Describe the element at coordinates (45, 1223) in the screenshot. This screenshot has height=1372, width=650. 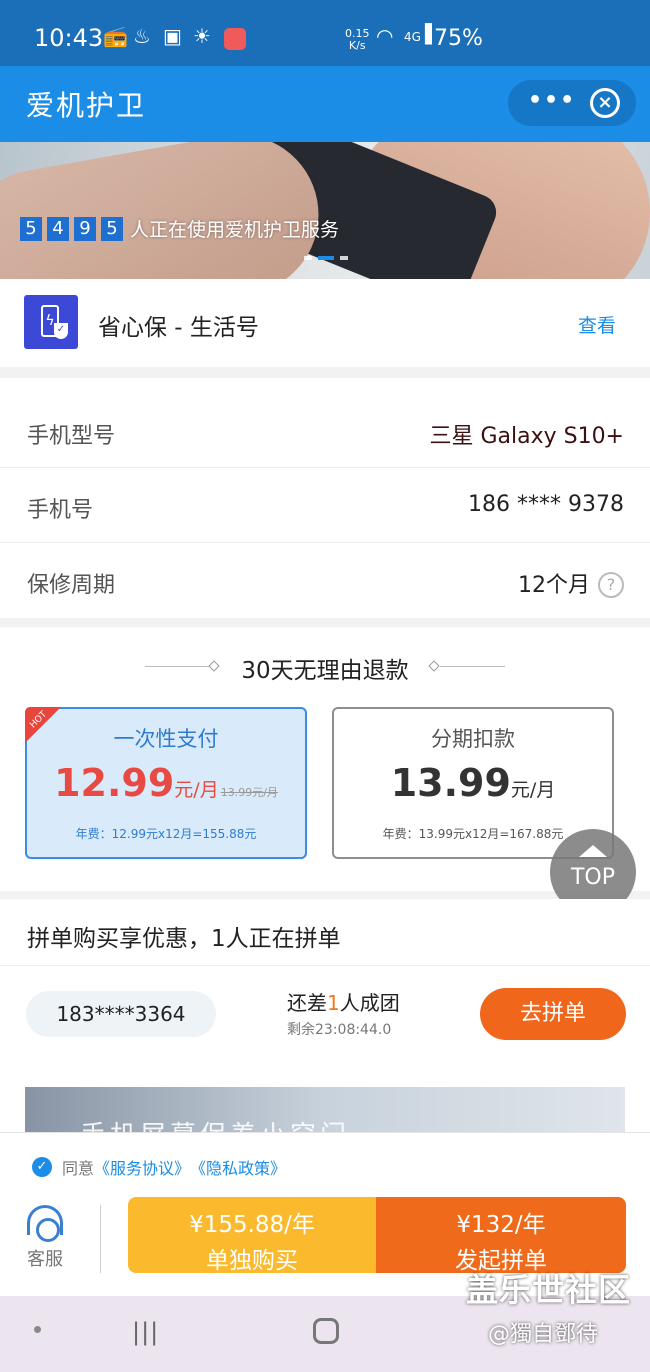
I see `headset-icon` at that location.